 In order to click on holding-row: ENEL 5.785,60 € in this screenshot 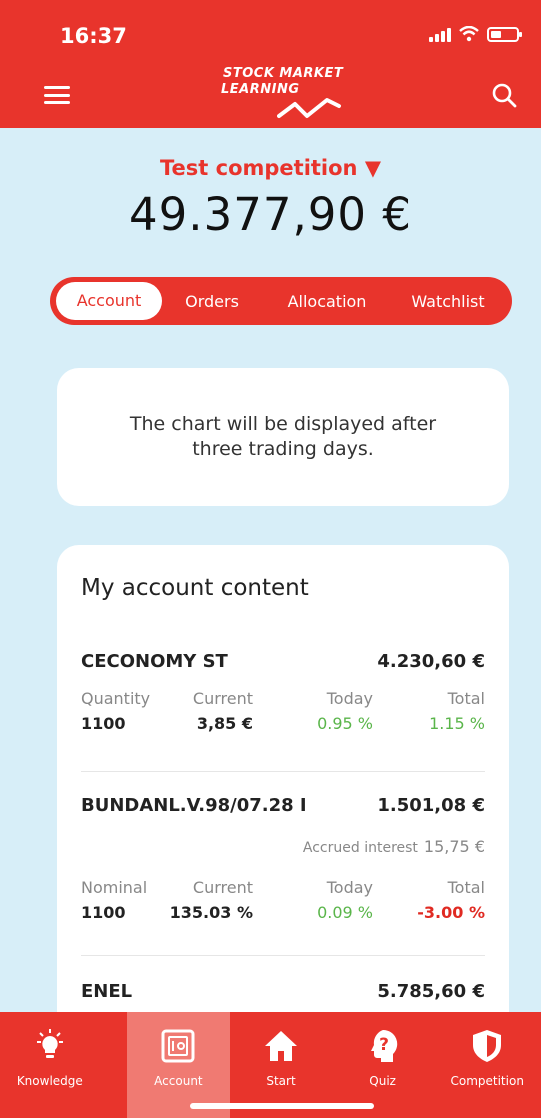, I will do `click(283, 991)`.